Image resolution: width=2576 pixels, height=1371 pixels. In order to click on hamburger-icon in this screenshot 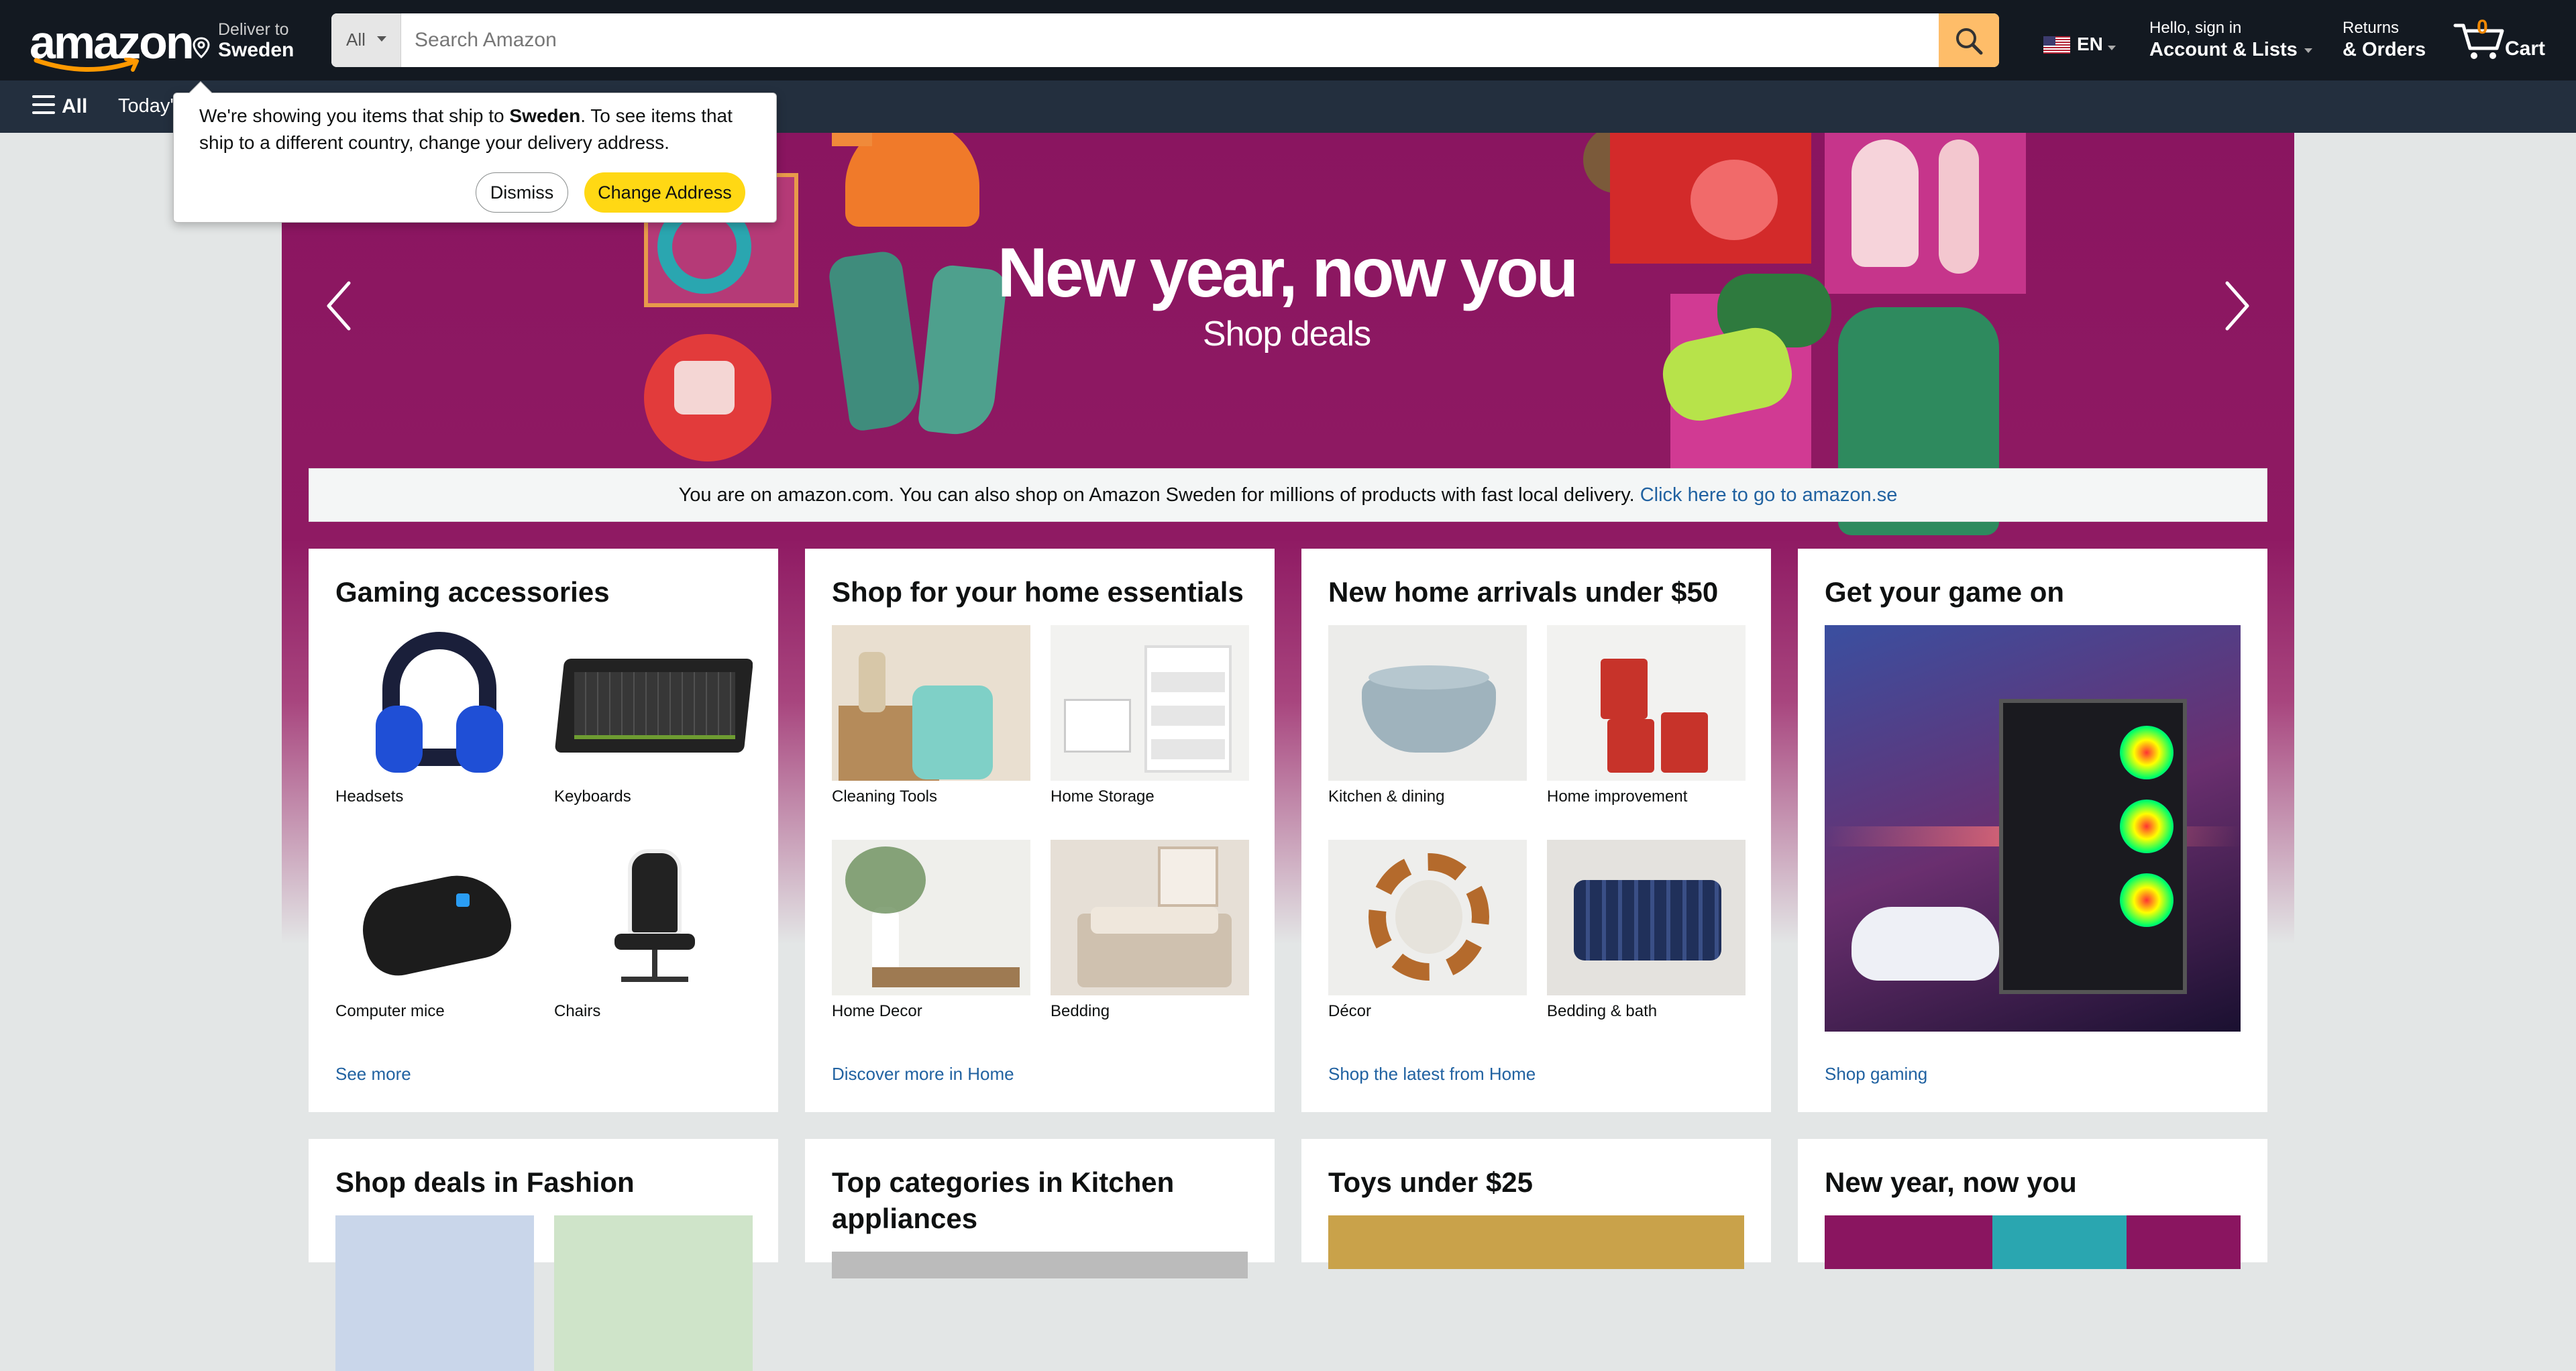, I will do `click(43, 104)`.